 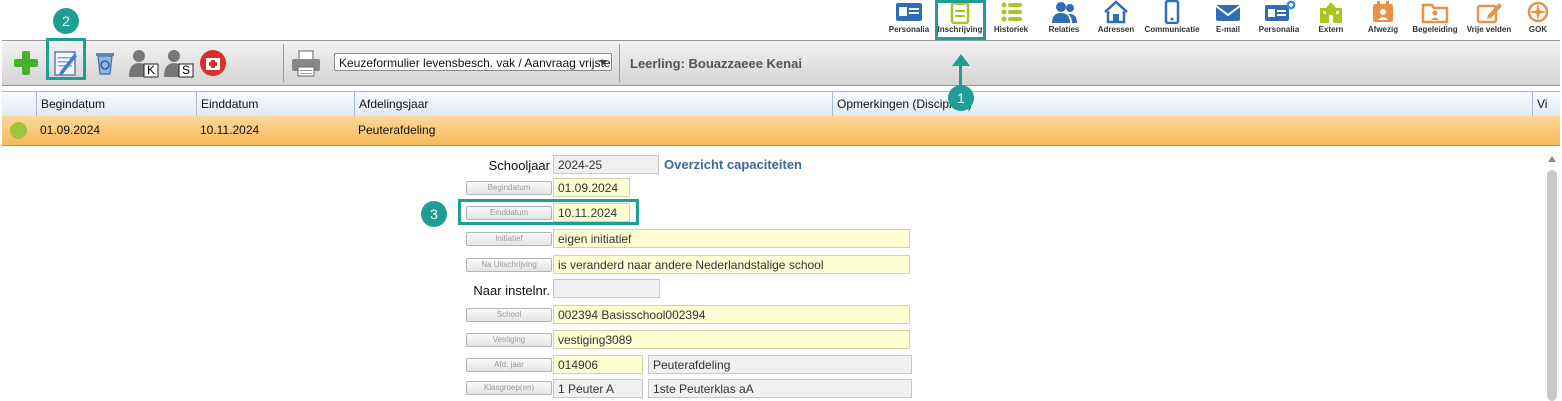 I want to click on nav-adressen: Adressen, so click(x=1116, y=20).